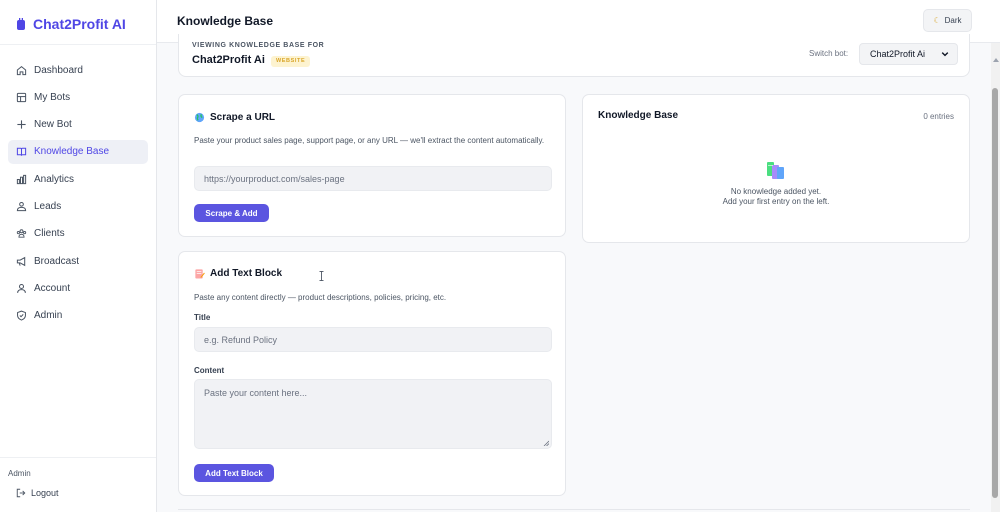 Image resolution: width=1000 pixels, height=512 pixels. What do you see at coordinates (953, 20) in the screenshot?
I see `theme-toggle-label: Dark` at bounding box center [953, 20].